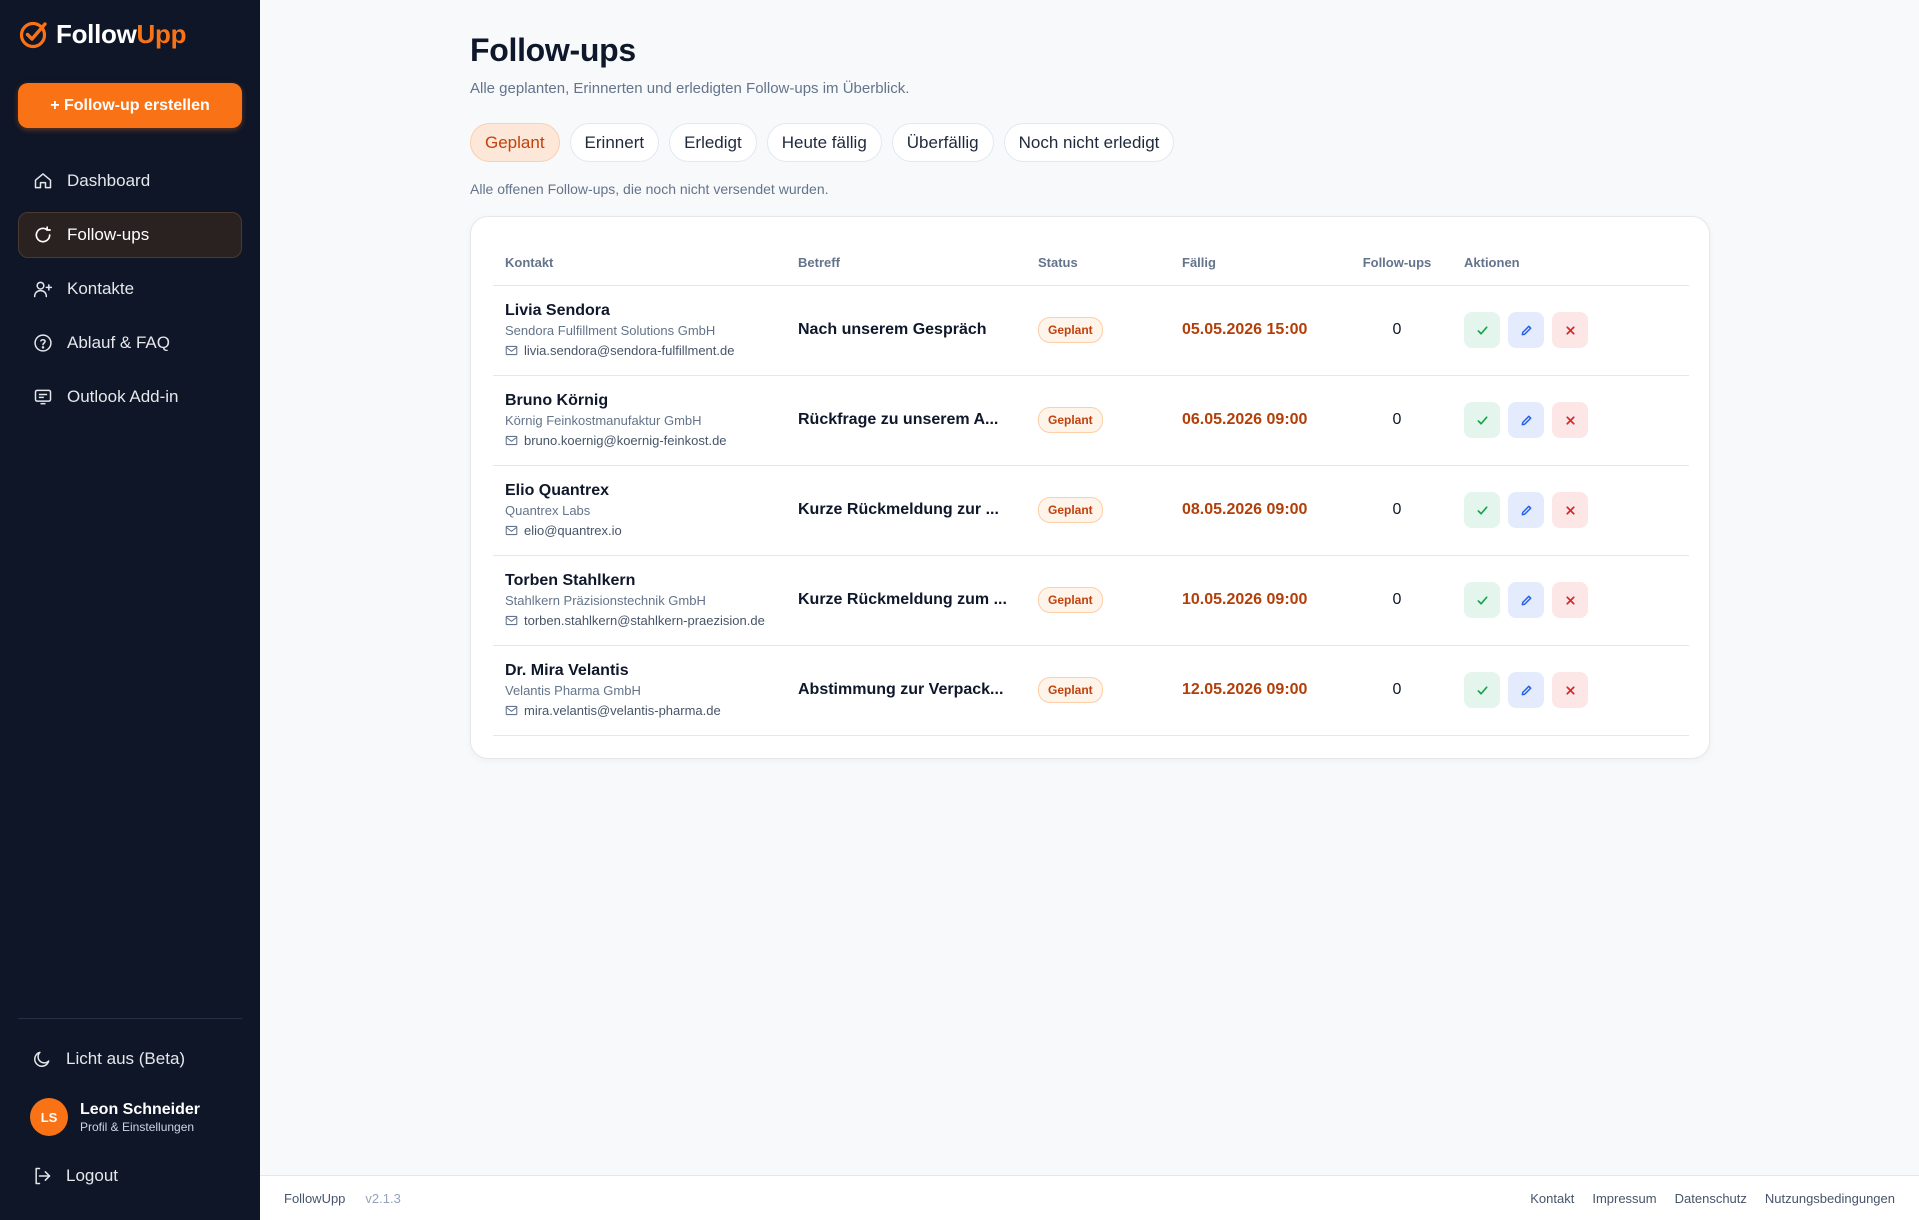  I want to click on tab-erinnert: Erinnert, so click(614, 142).